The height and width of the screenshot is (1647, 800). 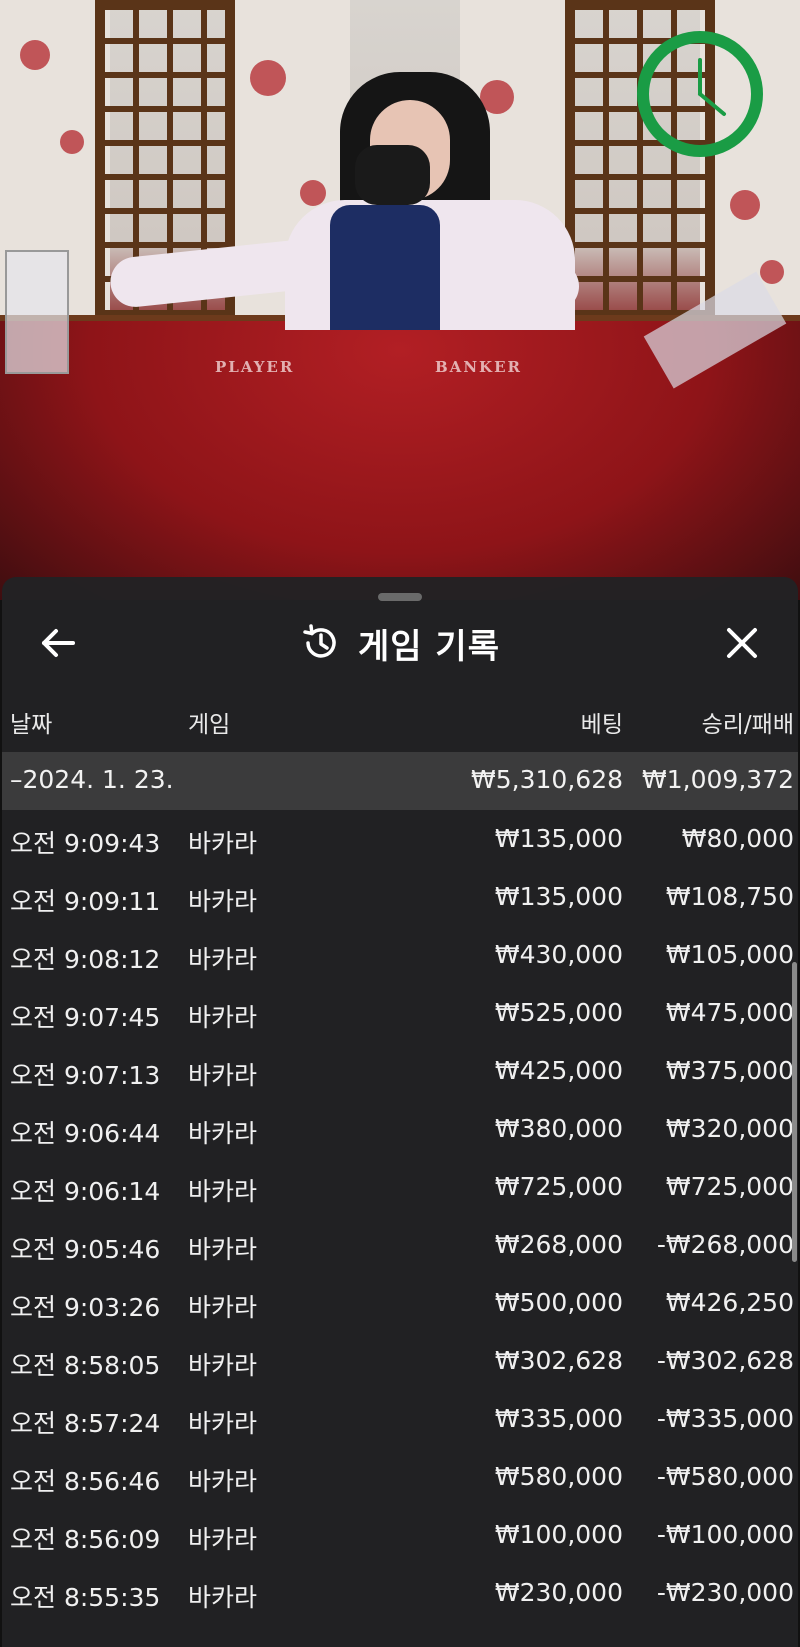 What do you see at coordinates (400, 1361) in the screenshot?
I see `history-row: 오전 8:58:05 바카라 ₩302,628 -₩302,628` at bounding box center [400, 1361].